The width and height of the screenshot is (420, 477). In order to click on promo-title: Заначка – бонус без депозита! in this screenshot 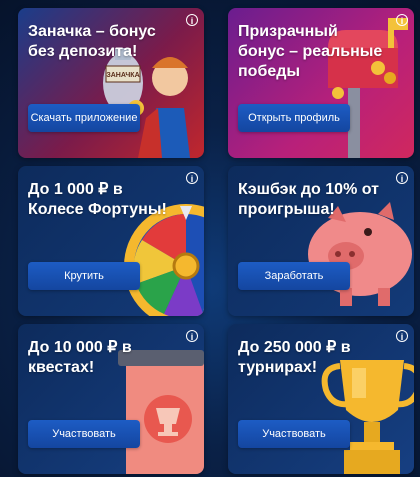, I will do `click(92, 41)`.